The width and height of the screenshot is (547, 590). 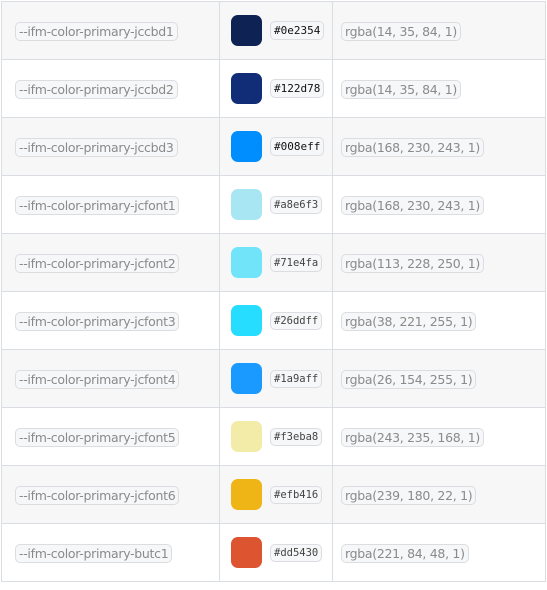 I want to click on color-cell: #f3eba8, so click(x=276, y=436).